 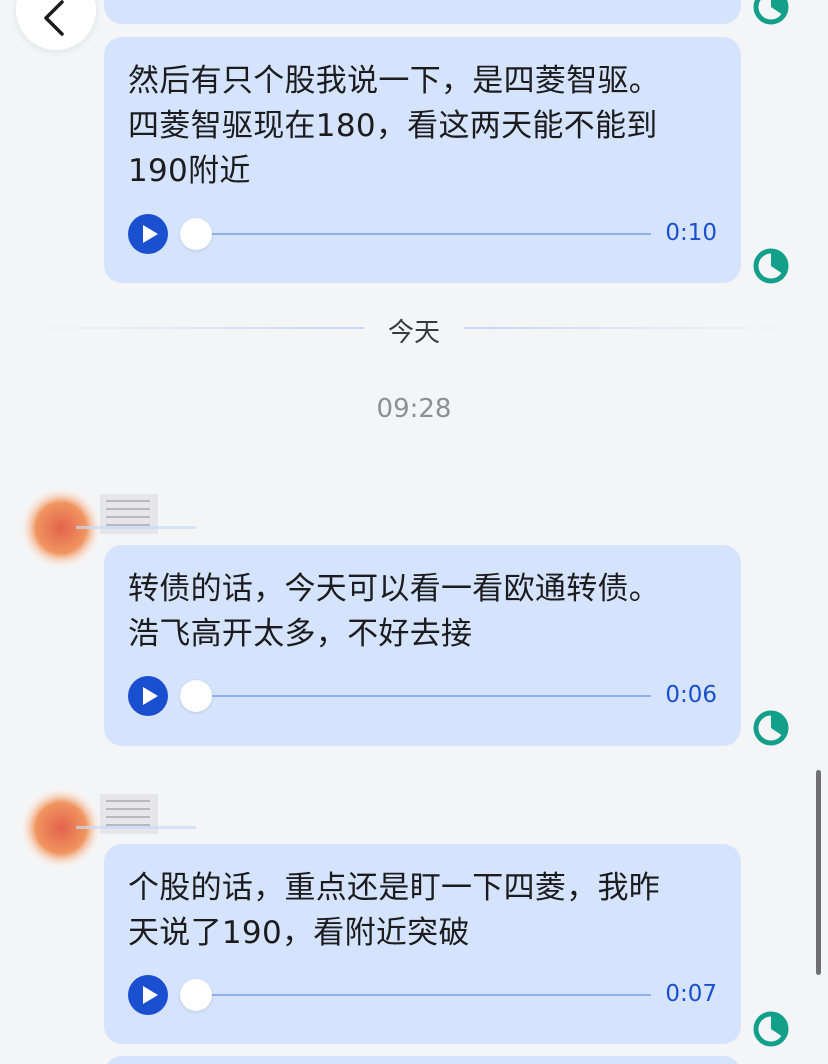 I want to click on scrollbar, so click(x=818, y=872).